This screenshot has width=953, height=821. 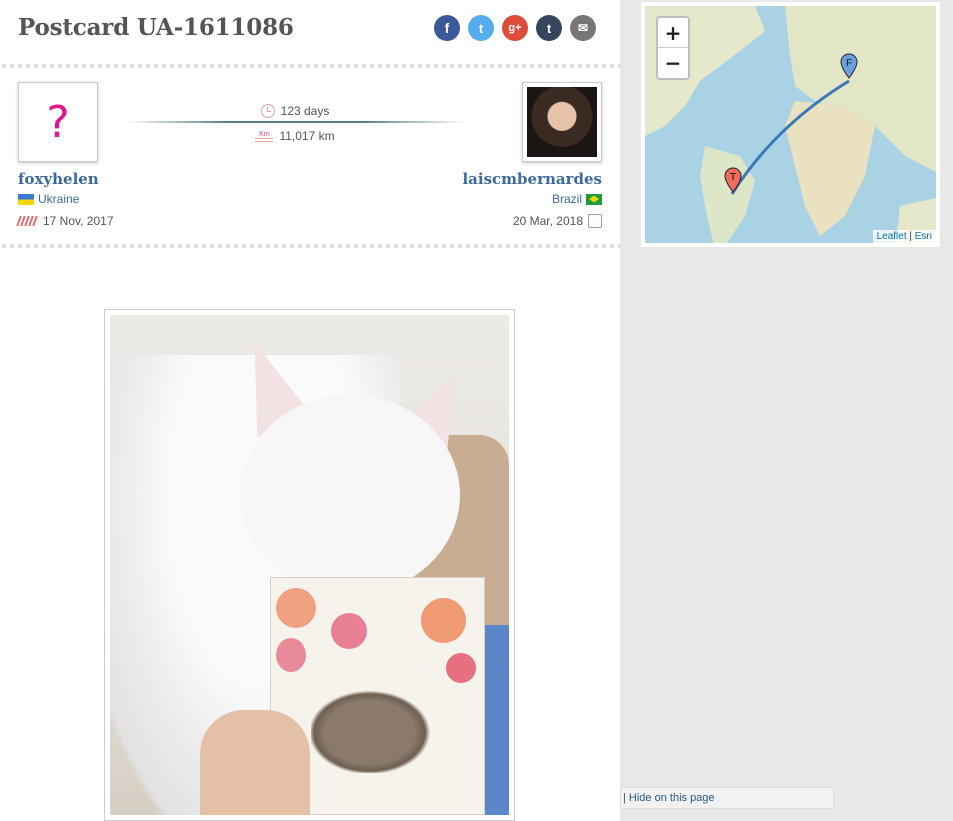 I want to click on map-zoom-controls: + −, so click(x=673, y=48).